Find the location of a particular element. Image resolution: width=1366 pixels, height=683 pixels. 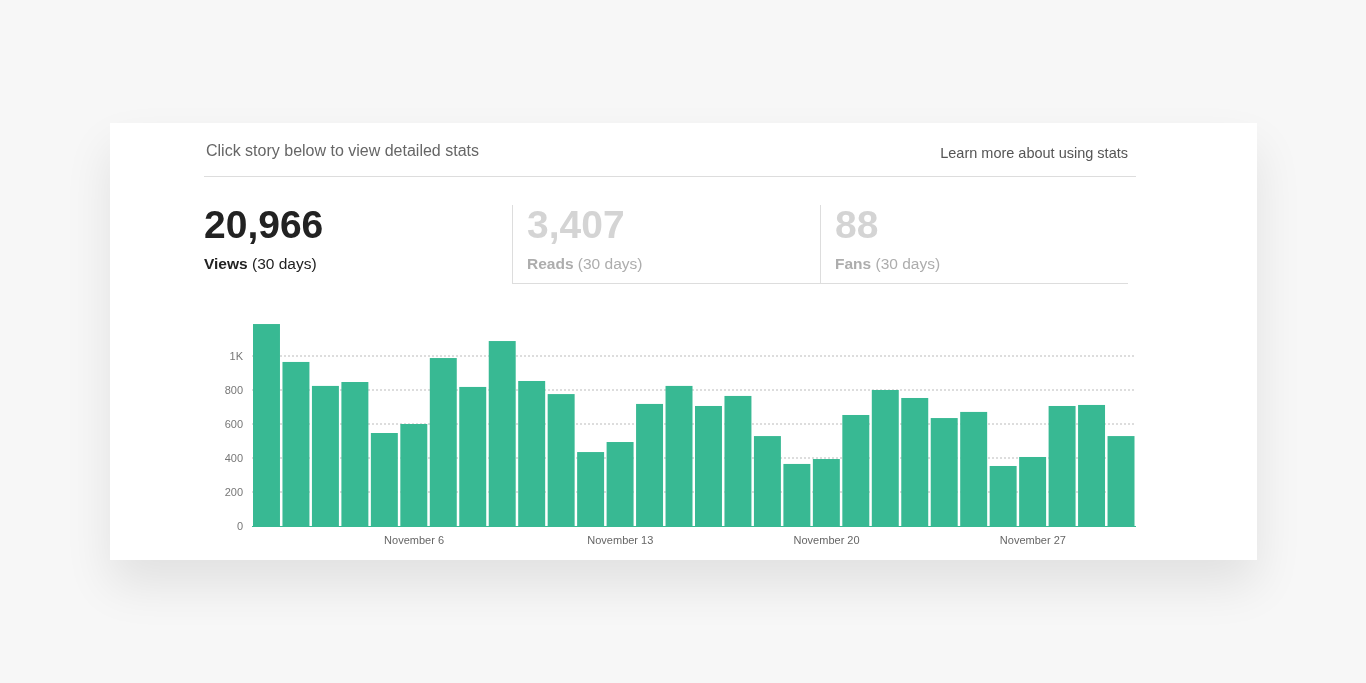

x-axis-label: November 6 is located at coordinates (414, 540).